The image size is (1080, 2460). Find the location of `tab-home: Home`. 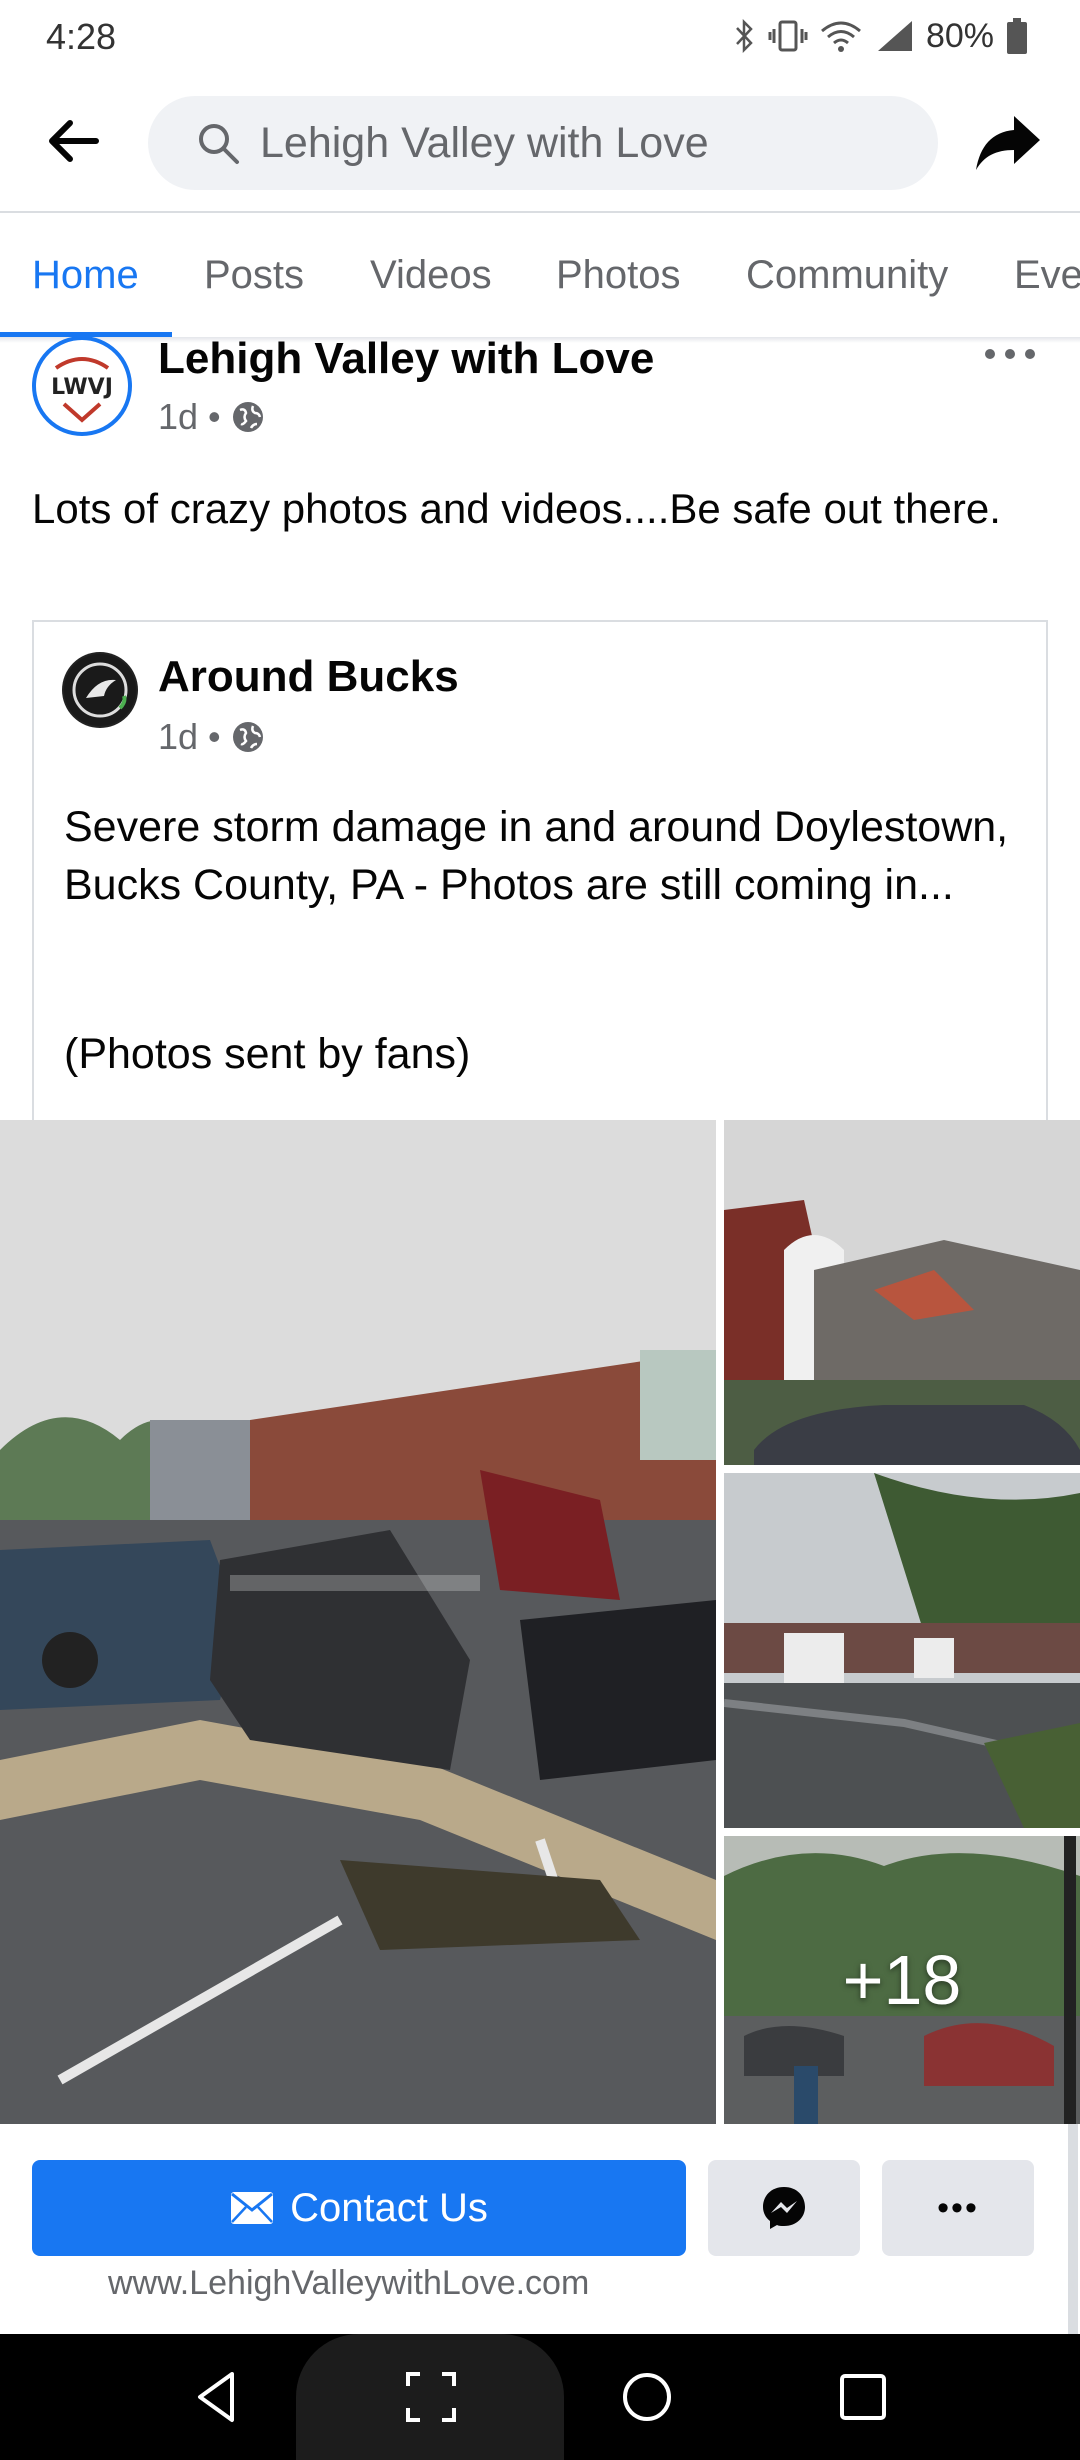

tab-home: Home is located at coordinates (85, 275).